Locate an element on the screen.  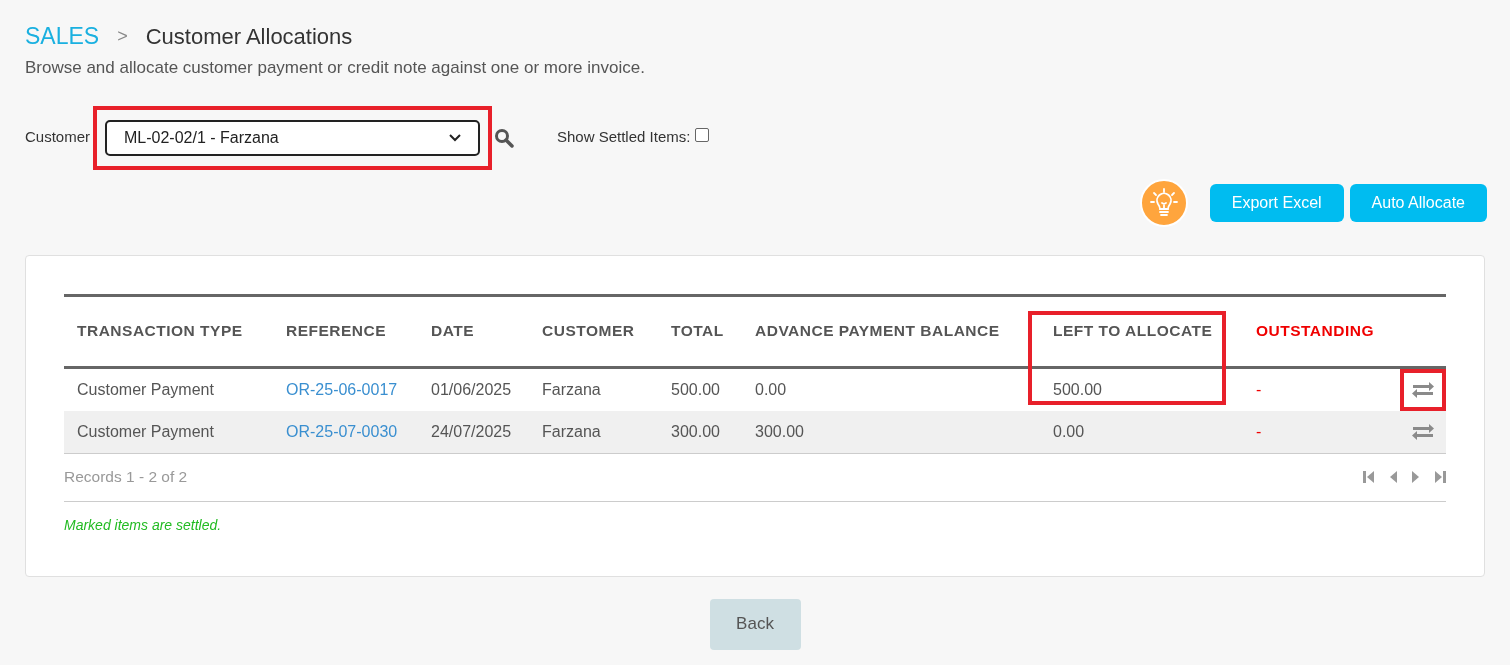
action-button: Auto Allocate is located at coordinates (1418, 202).